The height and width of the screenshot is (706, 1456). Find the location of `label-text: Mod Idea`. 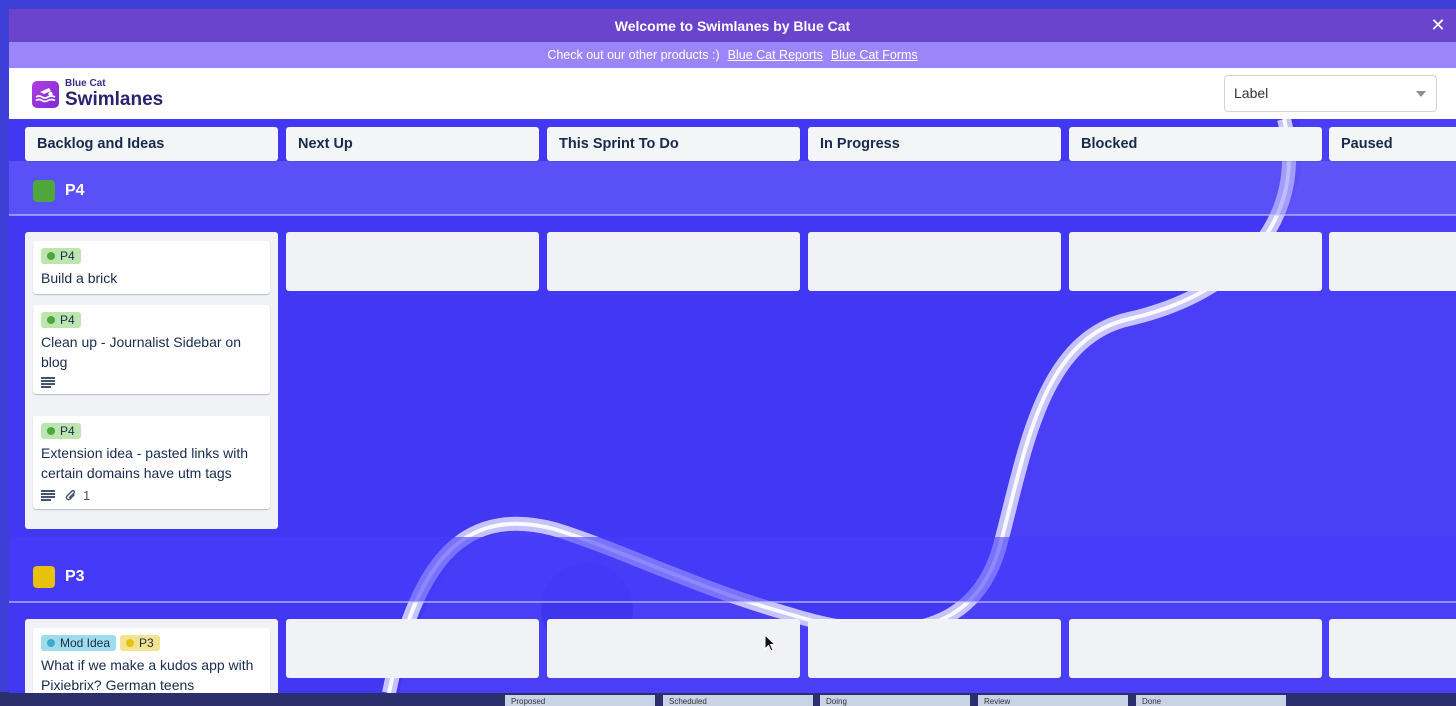

label-text: Mod Idea is located at coordinates (85, 643).